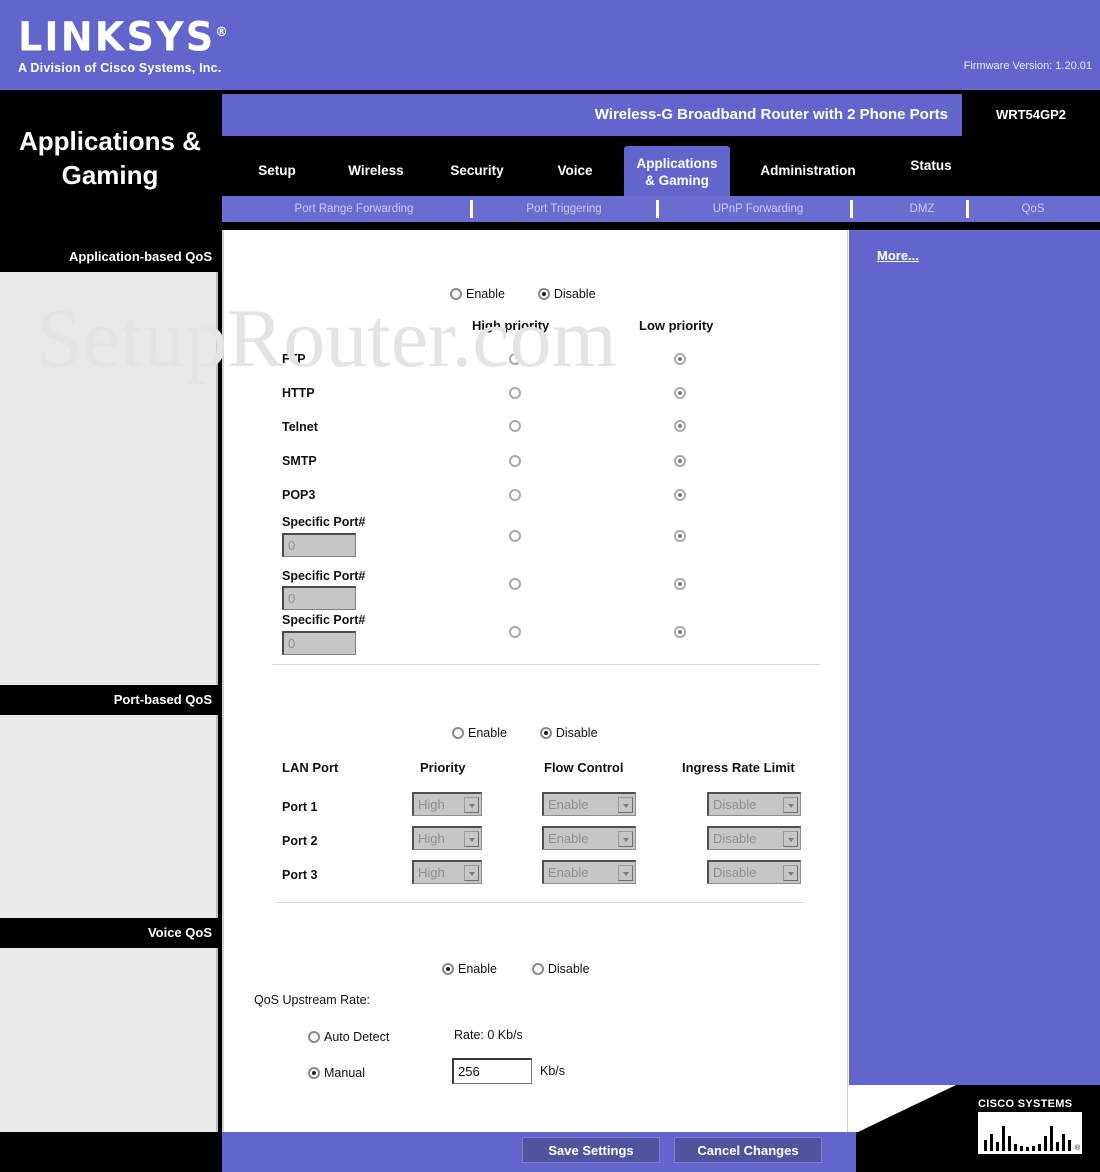 Image resolution: width=1100 pixels, height=1172 pixels. I want to click on subtab-port-triggering: Port Triggering, so click(564, 209).